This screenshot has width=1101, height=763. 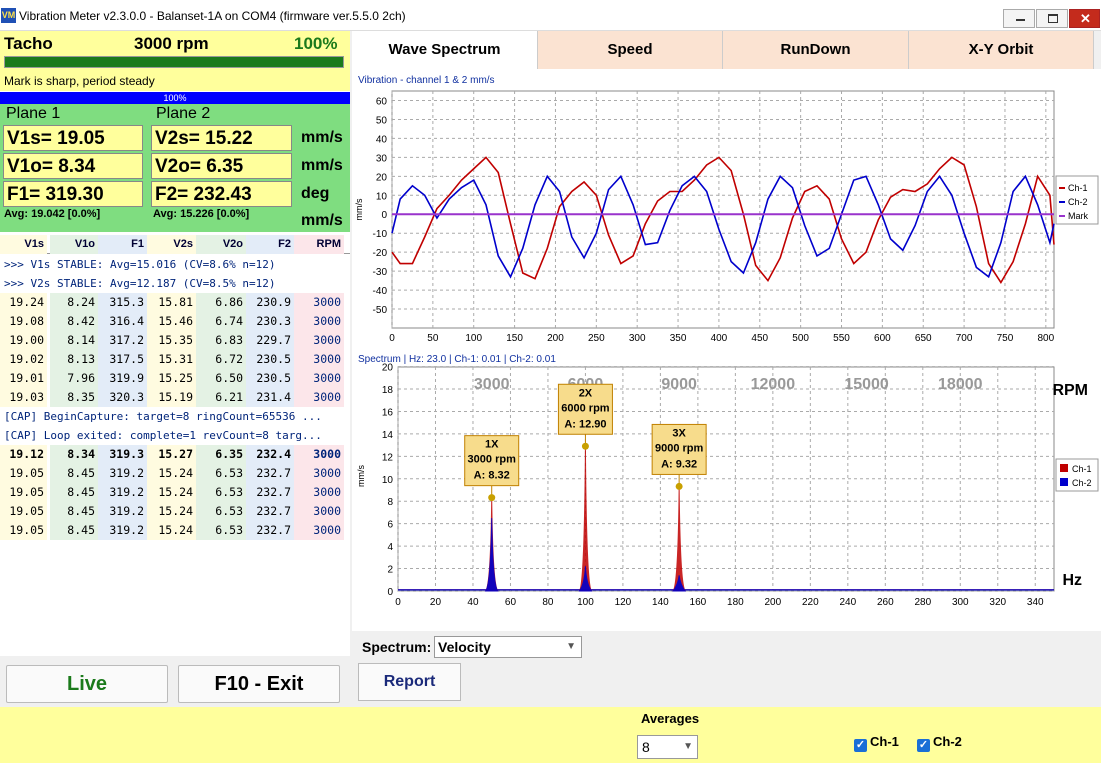 What do you see at coordinates (201, 214) in the screenshot?
I see `plane2-avg: Avg: 15.226 [0.0%]` at bounding box center [201, 214].